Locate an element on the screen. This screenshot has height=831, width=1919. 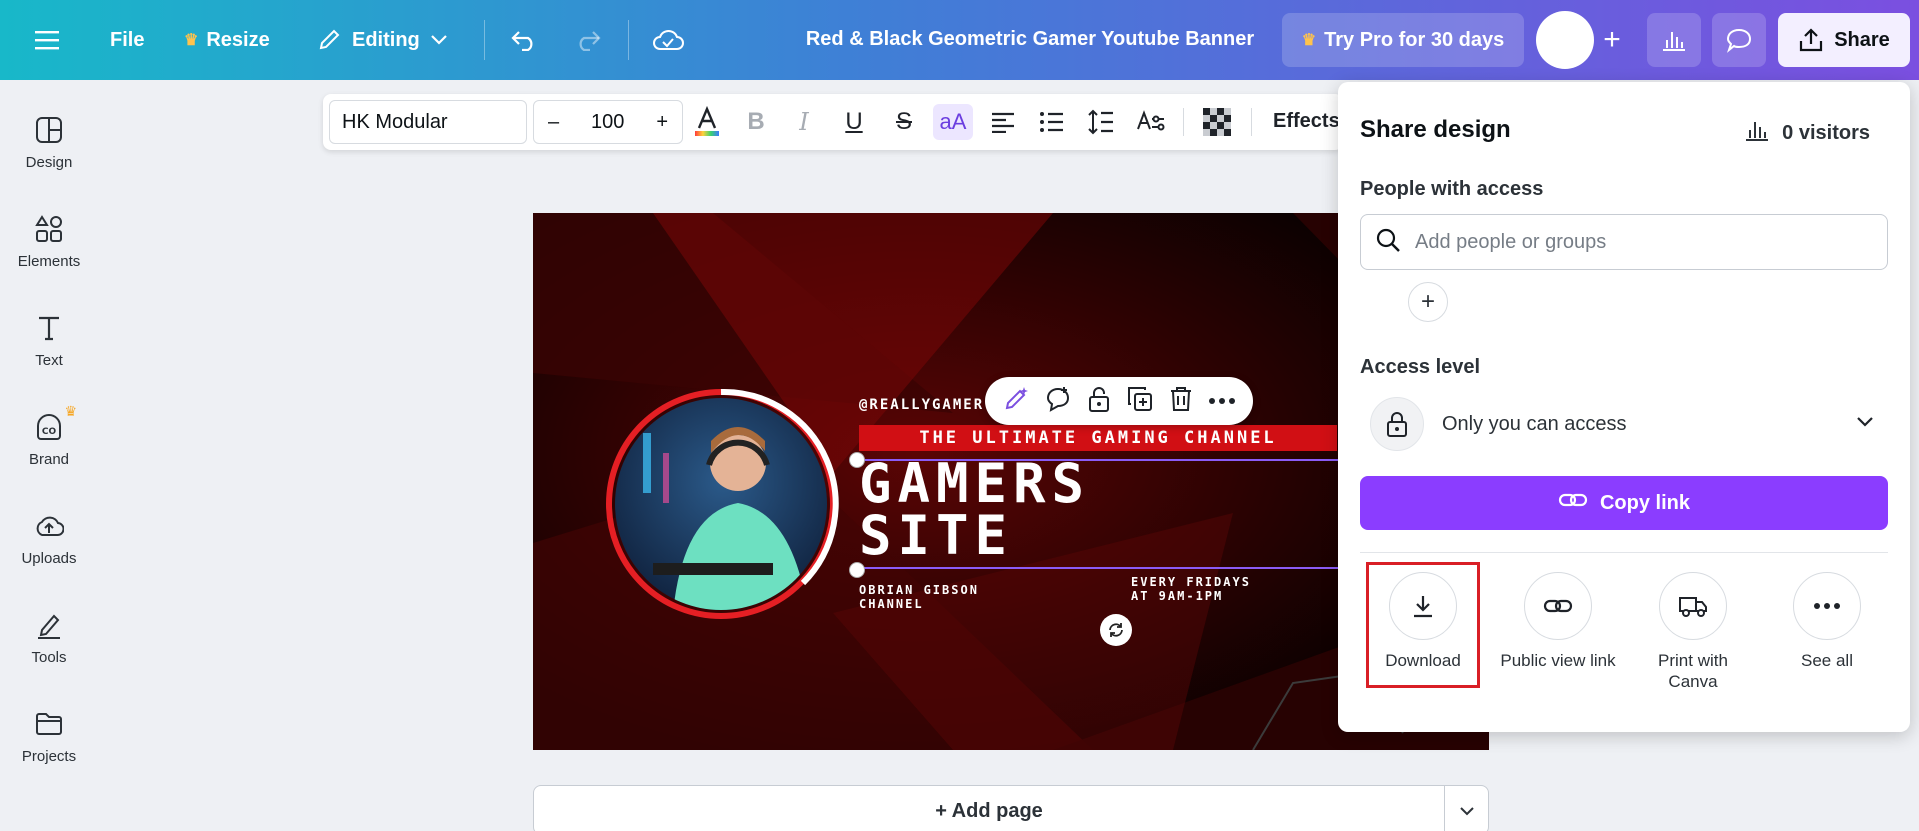
sidebar-item-text: Text is located at coordinates (49, 343).